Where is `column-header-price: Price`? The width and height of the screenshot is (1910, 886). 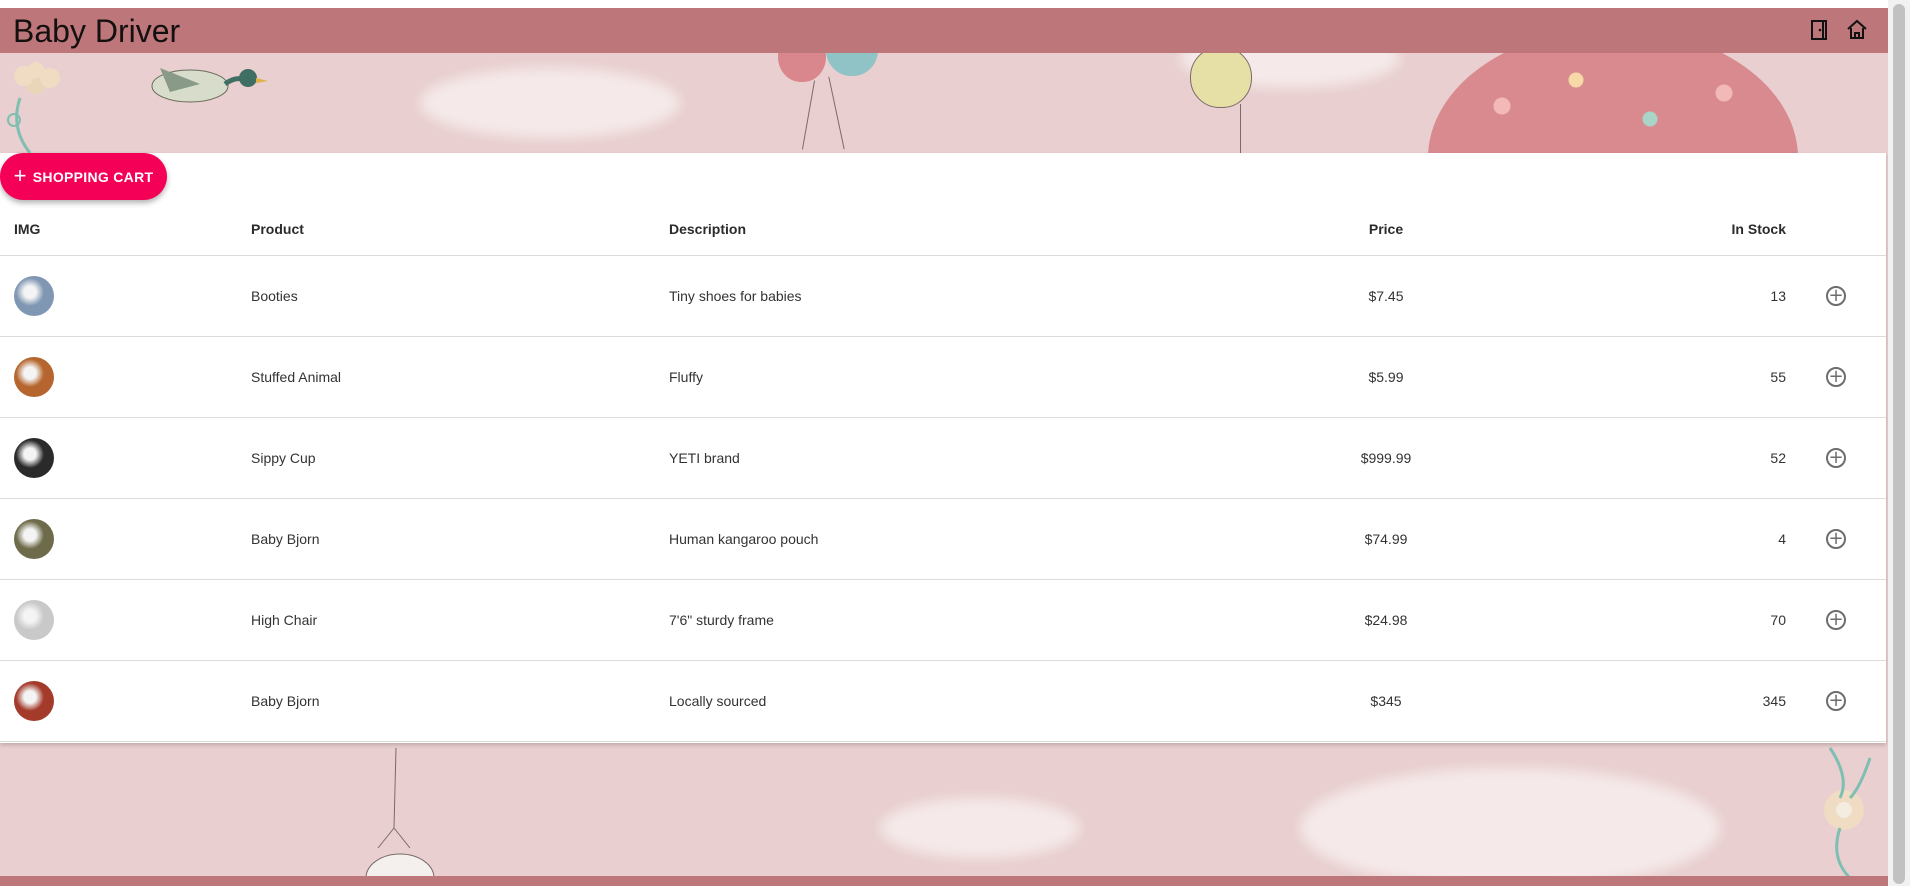
column-header-price: Price is located at coordinates (1386, 229).